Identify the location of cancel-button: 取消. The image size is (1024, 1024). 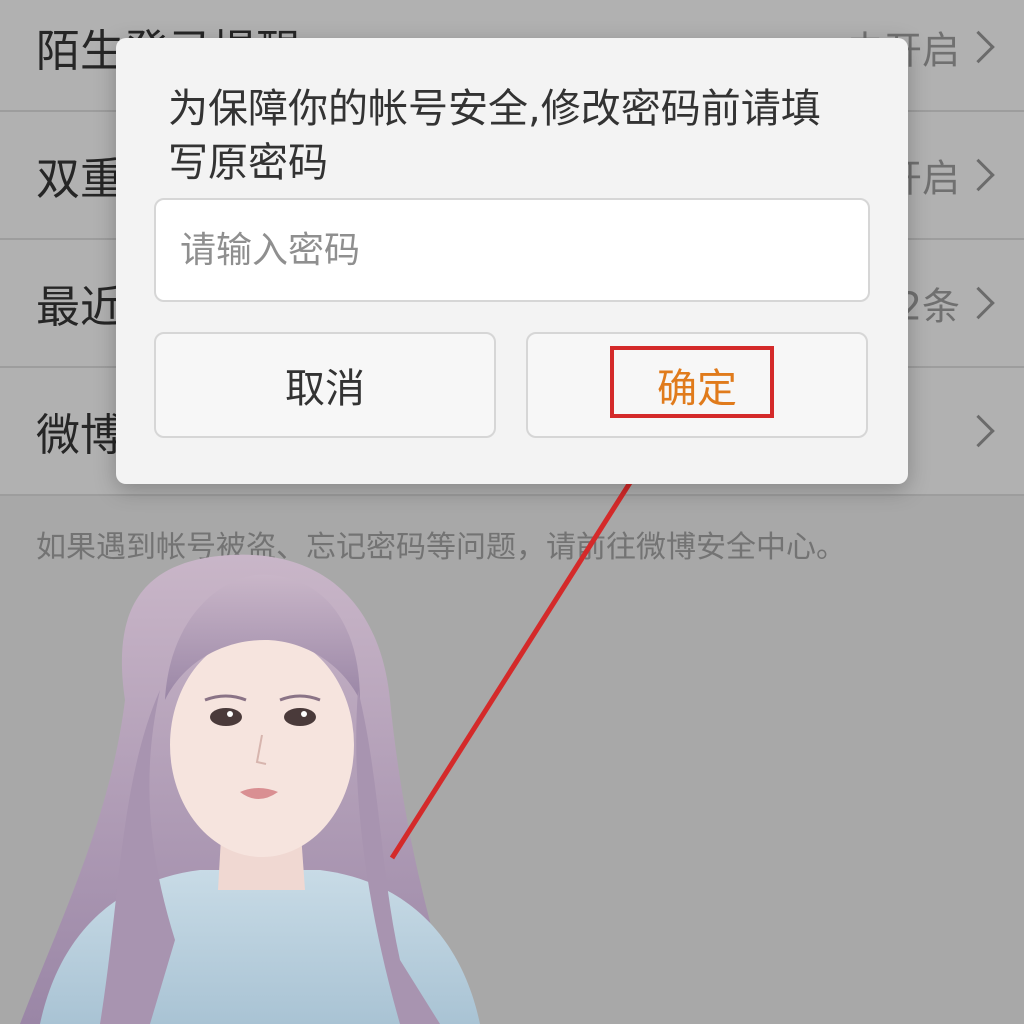
(325, 385).